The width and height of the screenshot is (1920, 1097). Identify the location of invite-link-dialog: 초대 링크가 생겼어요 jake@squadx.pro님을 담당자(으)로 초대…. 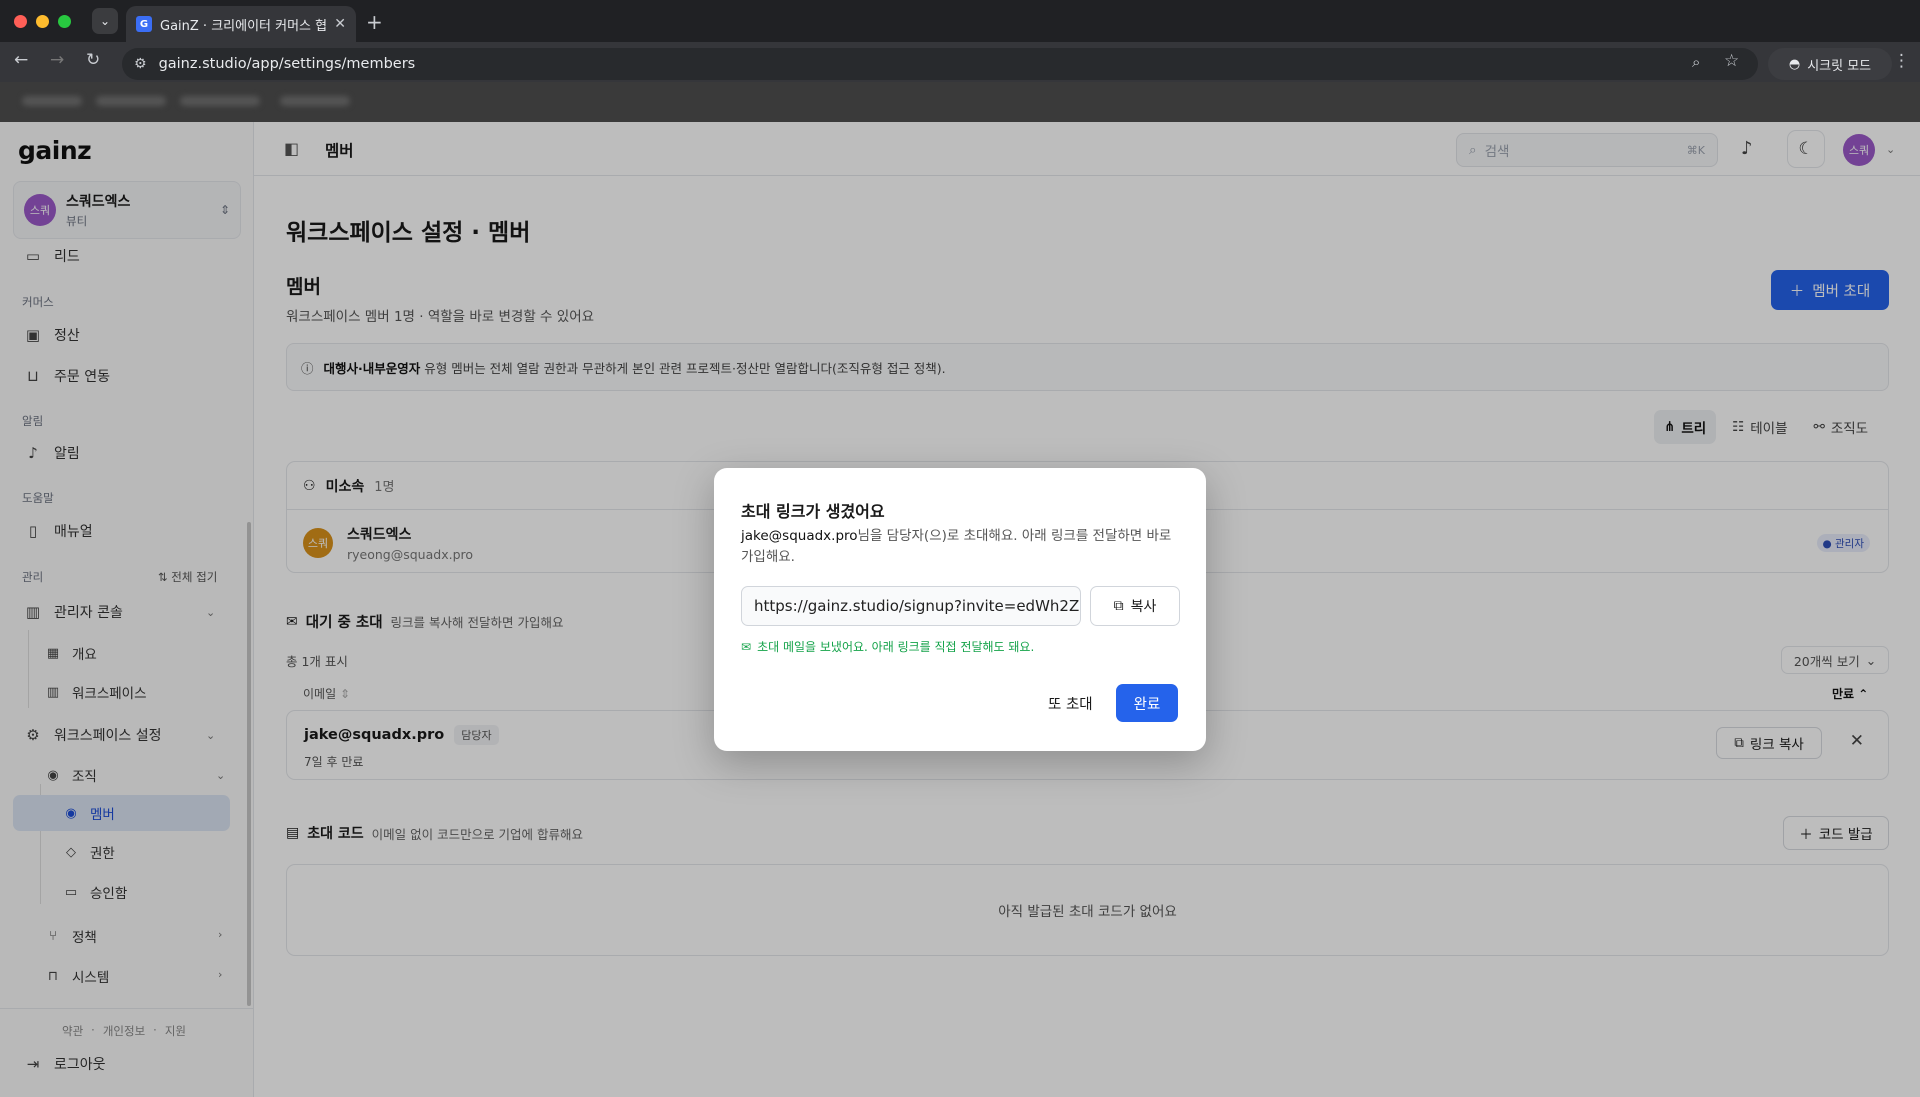
(960, 609).